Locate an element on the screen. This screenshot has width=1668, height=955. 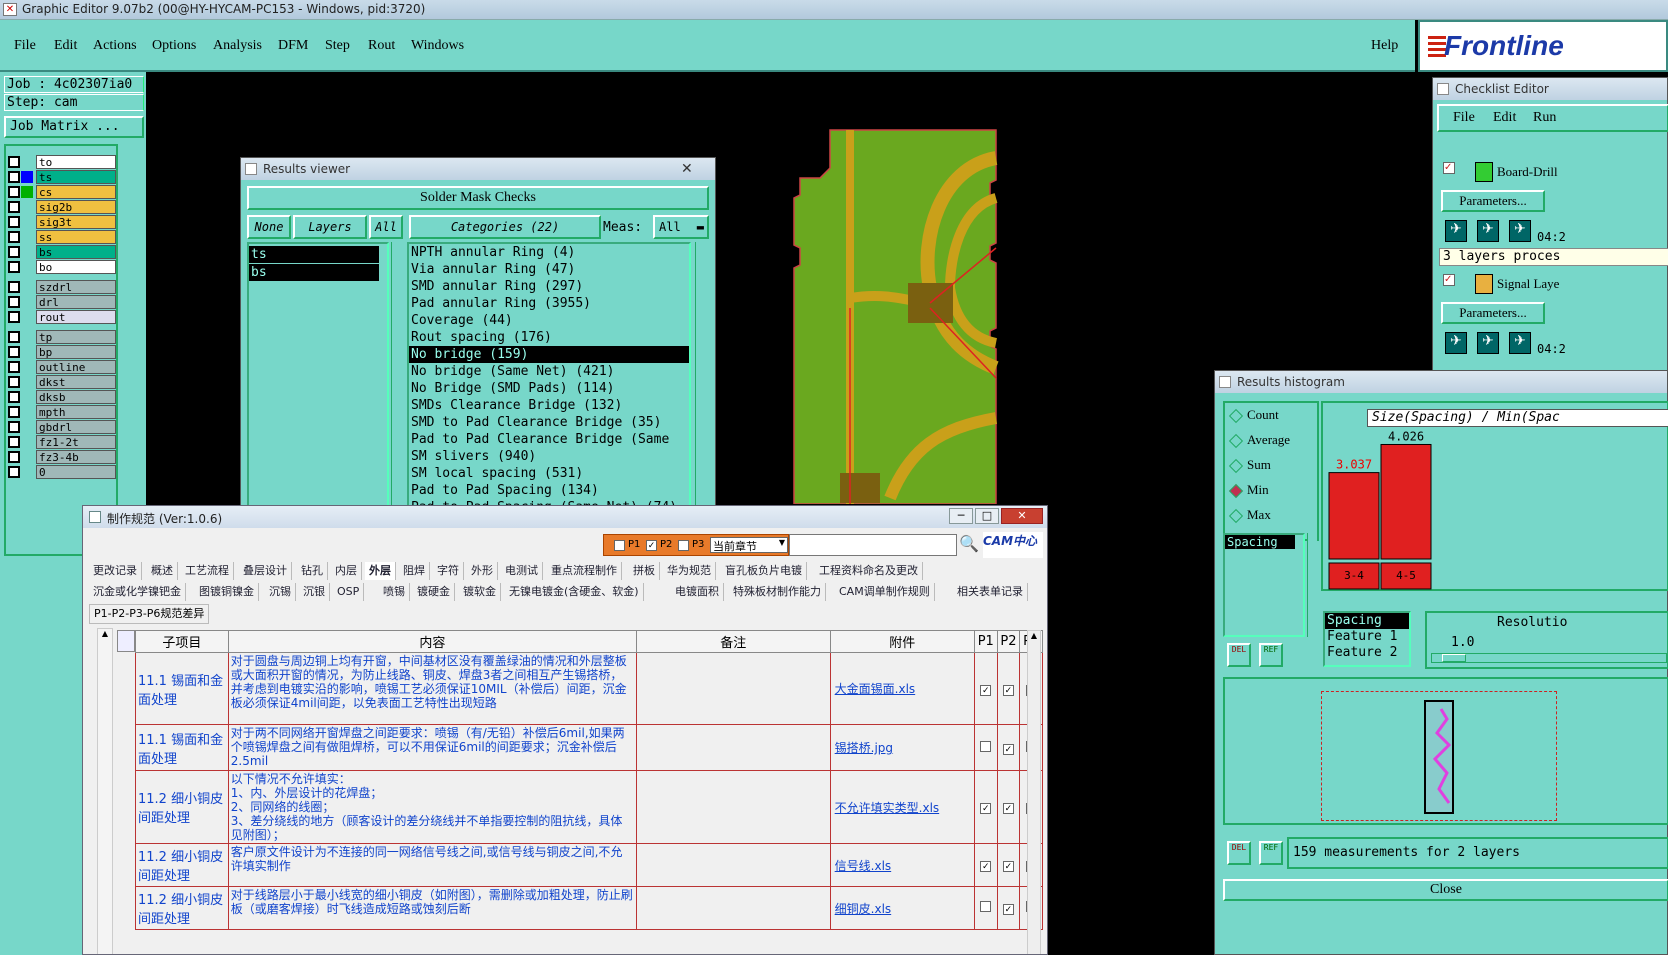
p1-checkbox: ✓ is located at coordinates (986, 866).